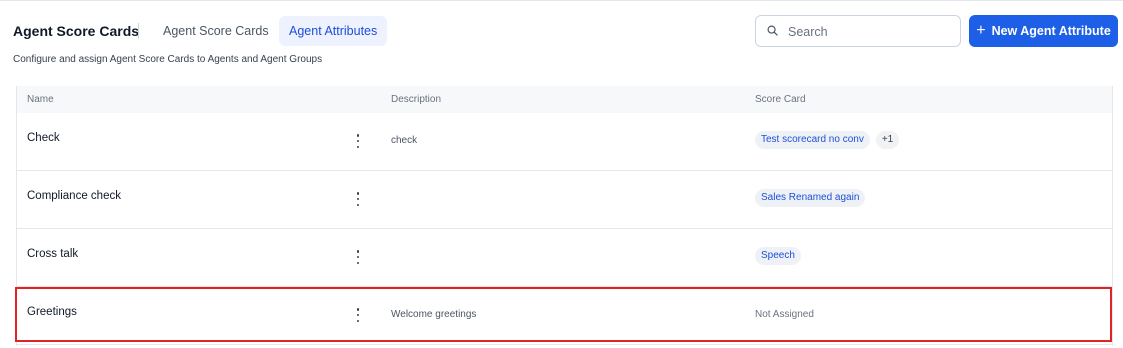 This screenshot has height=348, width=1123. Describe the element at coordinates (52, 312) in the screenshot. I see `row-name: Greetings` at that location.